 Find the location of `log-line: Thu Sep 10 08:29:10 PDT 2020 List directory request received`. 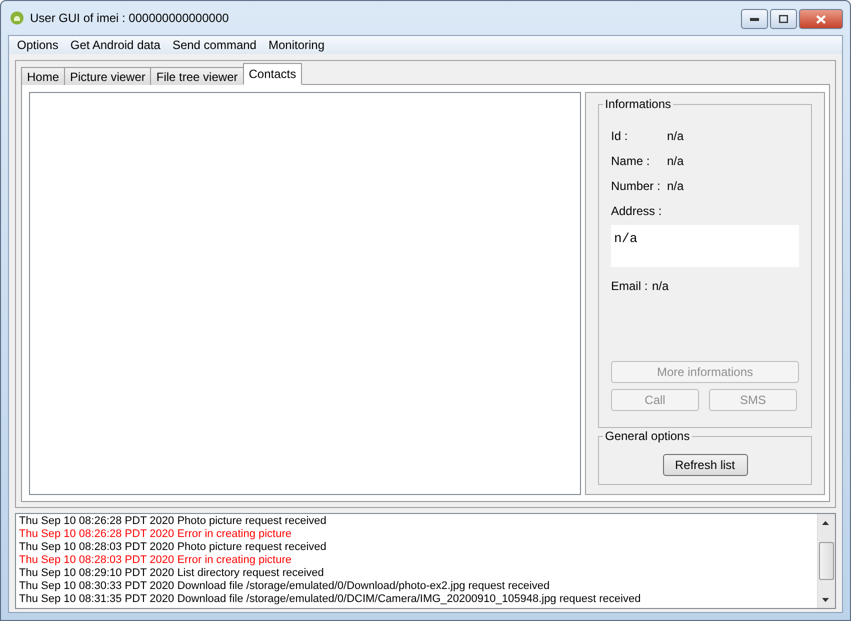

log-line: Thu Sep 10 08:29:10 PDT 2020 List directory request received is located at coordinates (172, 573).